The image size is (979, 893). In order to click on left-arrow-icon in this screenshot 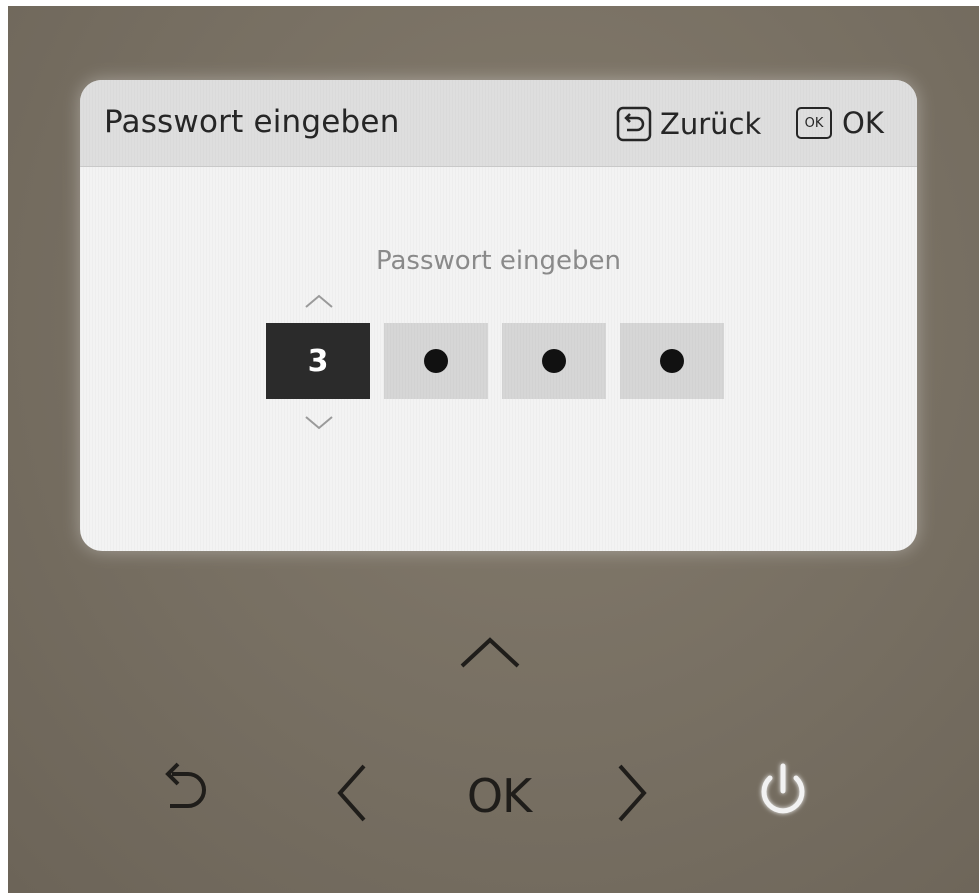, I will do `click(352, 793)`.